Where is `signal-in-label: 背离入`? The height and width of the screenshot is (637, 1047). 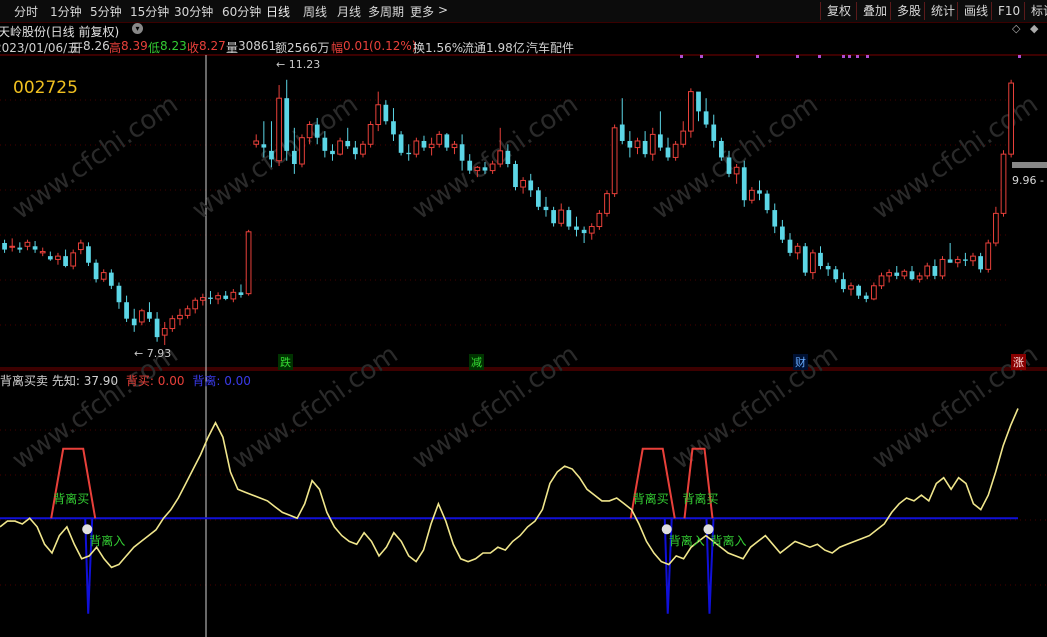
signal-in-label: 背离入 is located at coordinates (686, 541).